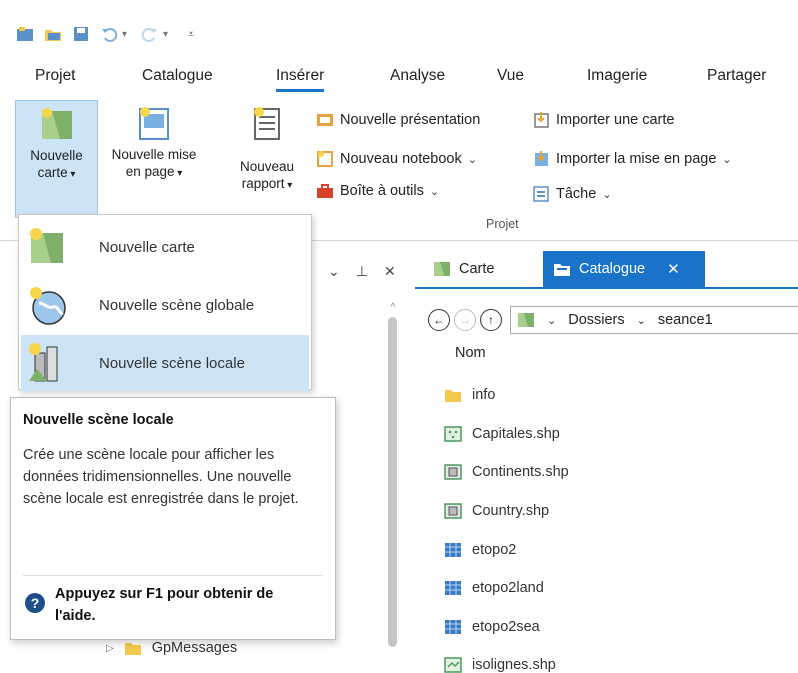 The width and height of the screenshot is (798, 673). Describe the element at coordinates (334, 271) in the screenshot. I see `pane-options-icon: ⌄` at that location.